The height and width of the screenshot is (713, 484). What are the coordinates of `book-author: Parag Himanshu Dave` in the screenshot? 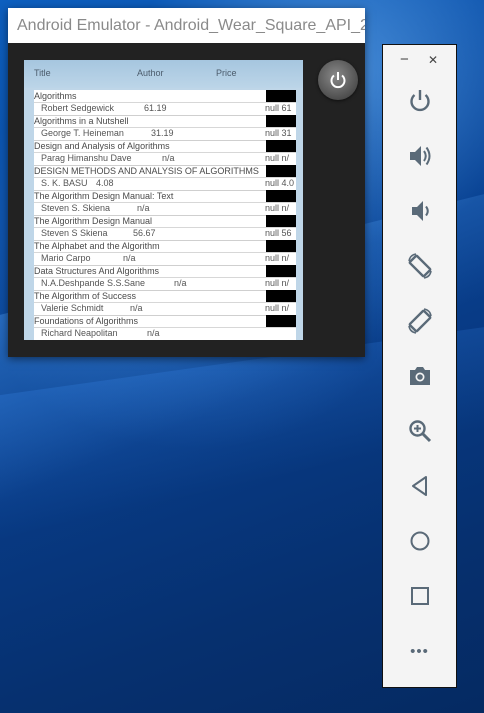 It's located at (86, 158).